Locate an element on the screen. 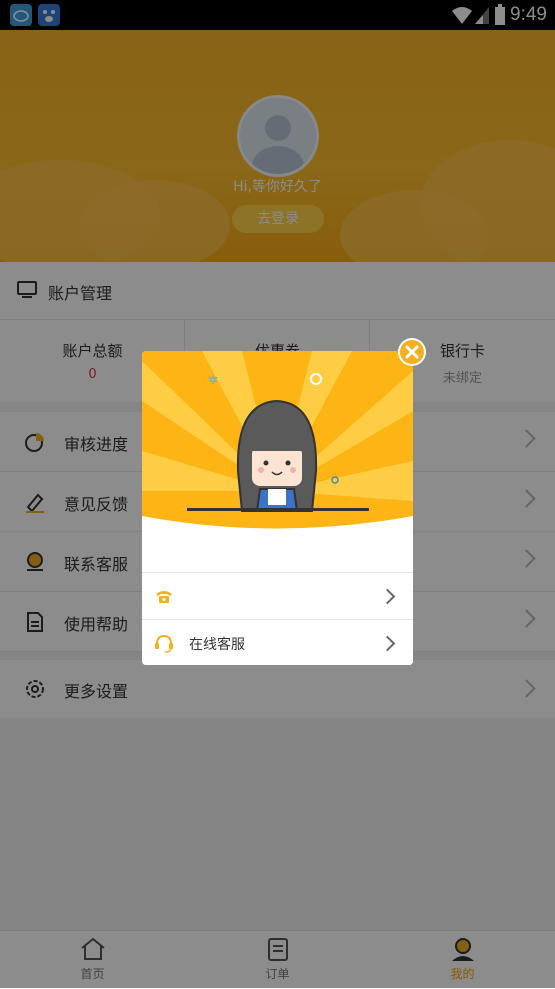  headset-icon is located at coordinates (164, 643).